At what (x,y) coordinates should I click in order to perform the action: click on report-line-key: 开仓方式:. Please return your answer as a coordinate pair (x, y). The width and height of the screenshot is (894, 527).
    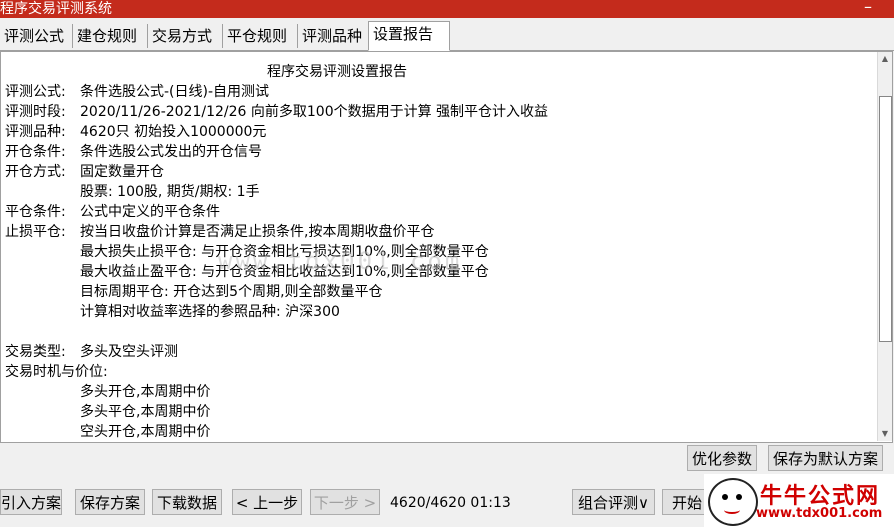
    Looking at the image, I should click on (35, 172).